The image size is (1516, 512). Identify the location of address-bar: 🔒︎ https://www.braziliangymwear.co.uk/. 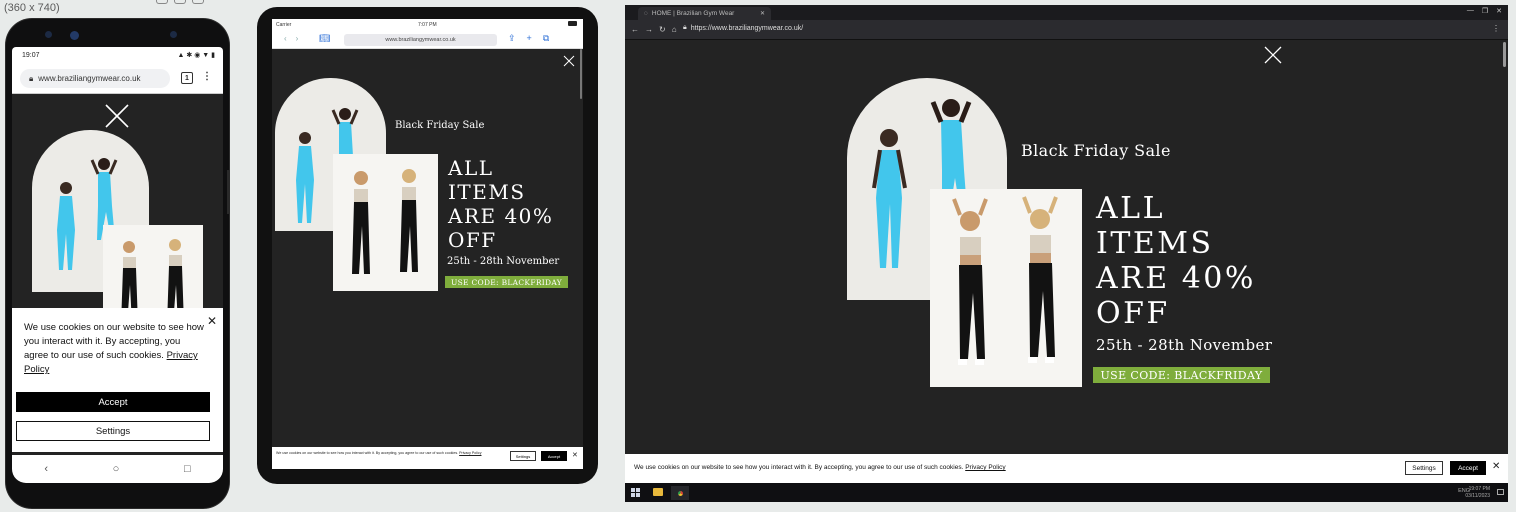
(743, 28).